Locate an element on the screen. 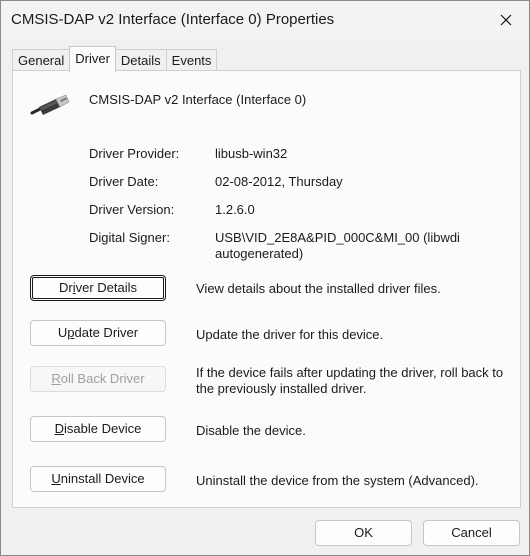  tab-details: Details is located at coordinates (140, 60).